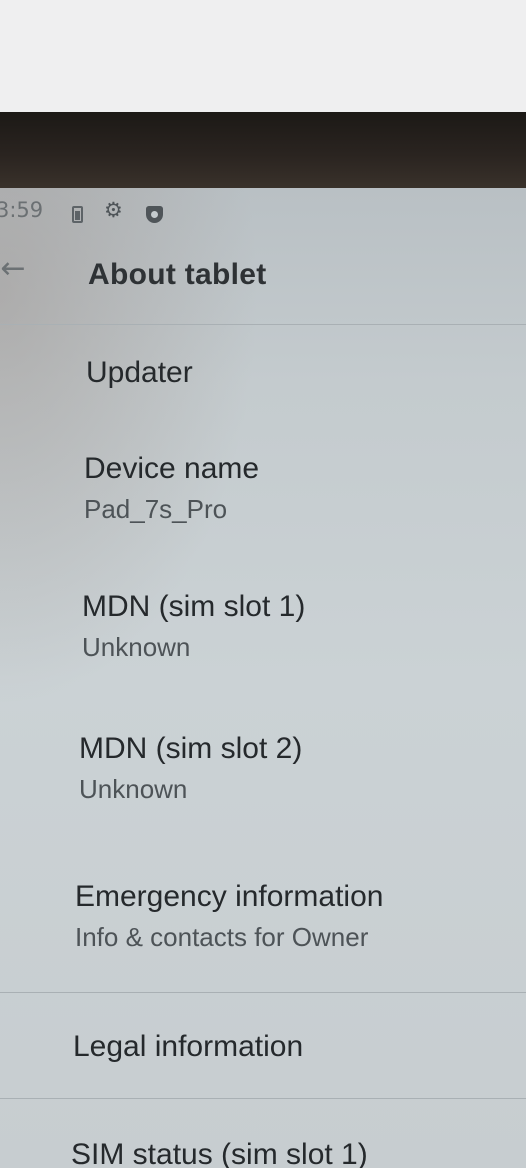 The image size is (526, 1168). Describe the element at coordinates (194, 606) in the screenshot. I see `item-title: MDN (sim slot 1)` at that location.